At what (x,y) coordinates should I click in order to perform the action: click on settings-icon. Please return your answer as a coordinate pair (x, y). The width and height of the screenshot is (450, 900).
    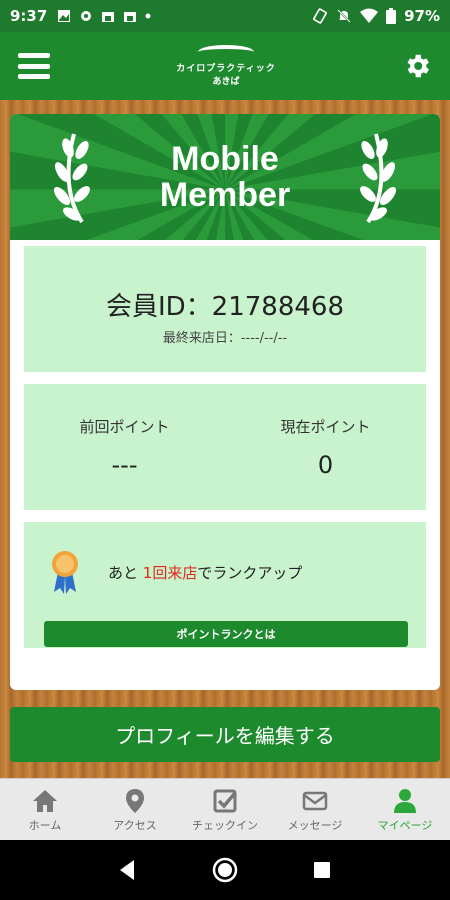
    Looking at the image, I should click on (86, 16).